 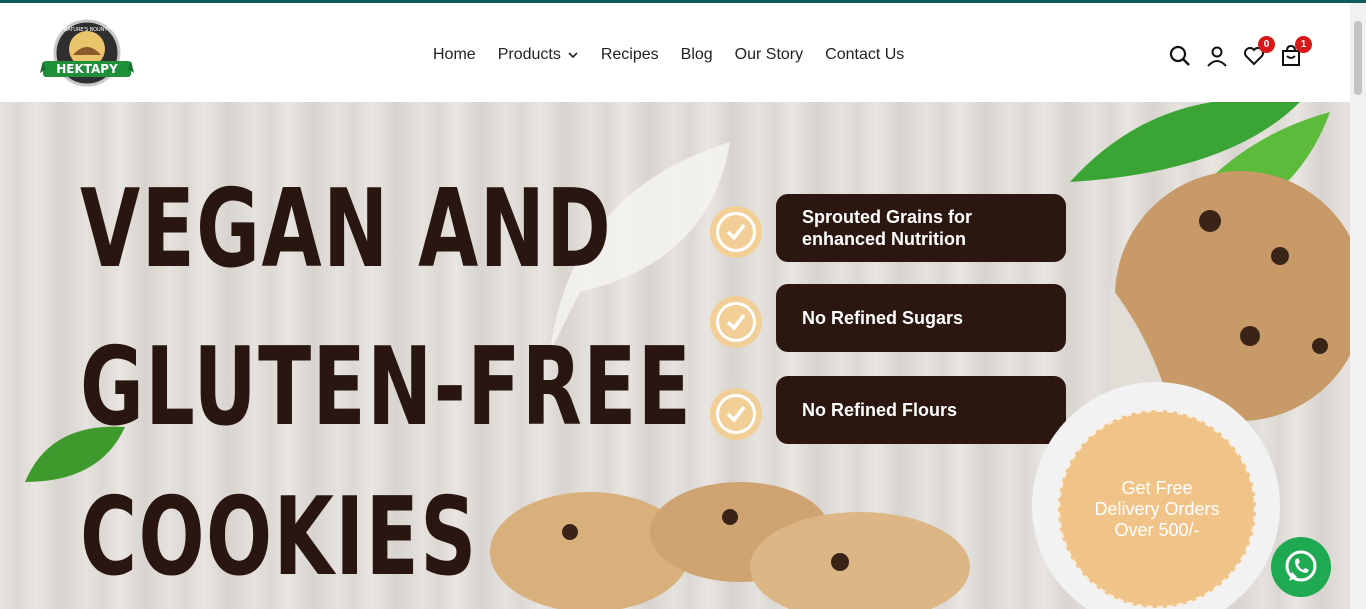 I want to click on cart-count-badge: 1, so click(x=1303, y=44).